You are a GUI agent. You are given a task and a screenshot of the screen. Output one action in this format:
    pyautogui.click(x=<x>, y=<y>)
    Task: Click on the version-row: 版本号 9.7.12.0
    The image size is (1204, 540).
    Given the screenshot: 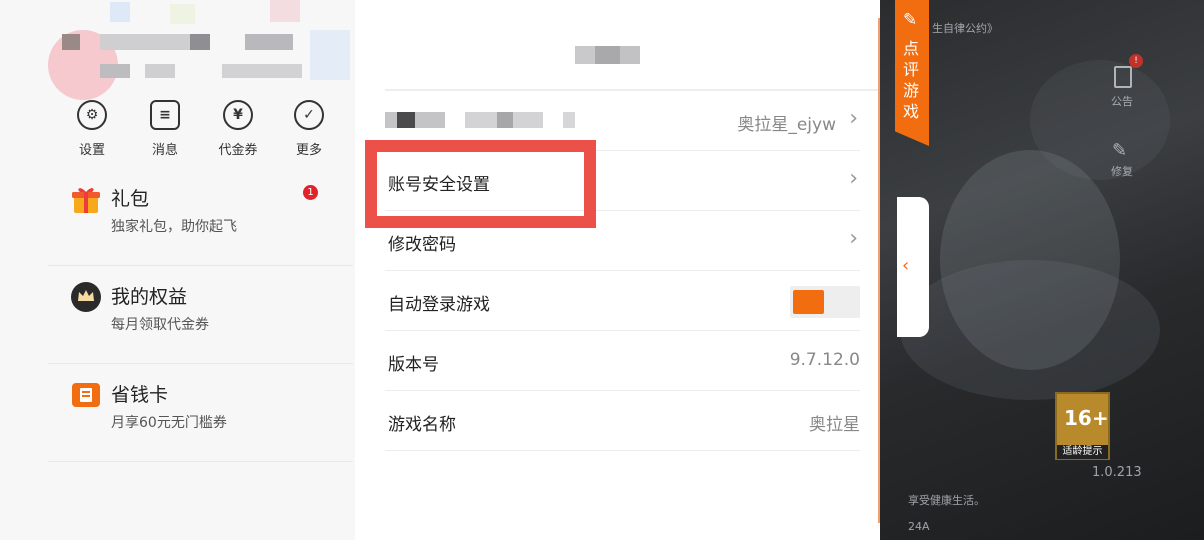 What is the action you would take?
    pyautogui.click(x=622, y=361)
    